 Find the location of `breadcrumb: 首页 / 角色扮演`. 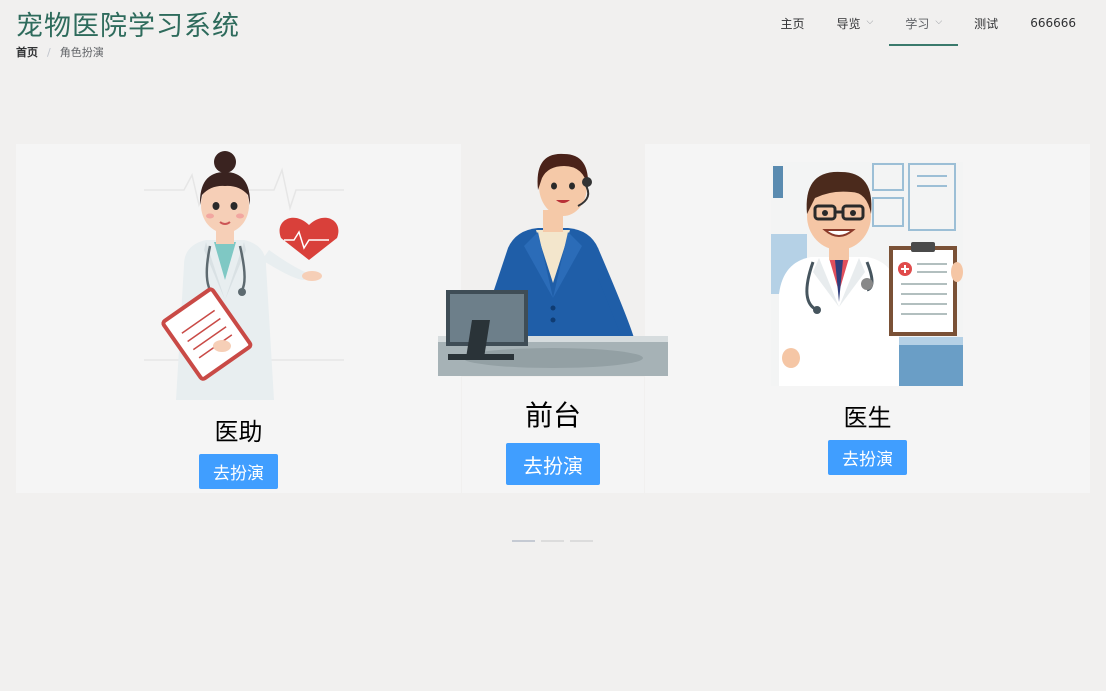

breadcrumb: 首页 / 角色扮演 is located at coordinates (60, 52).